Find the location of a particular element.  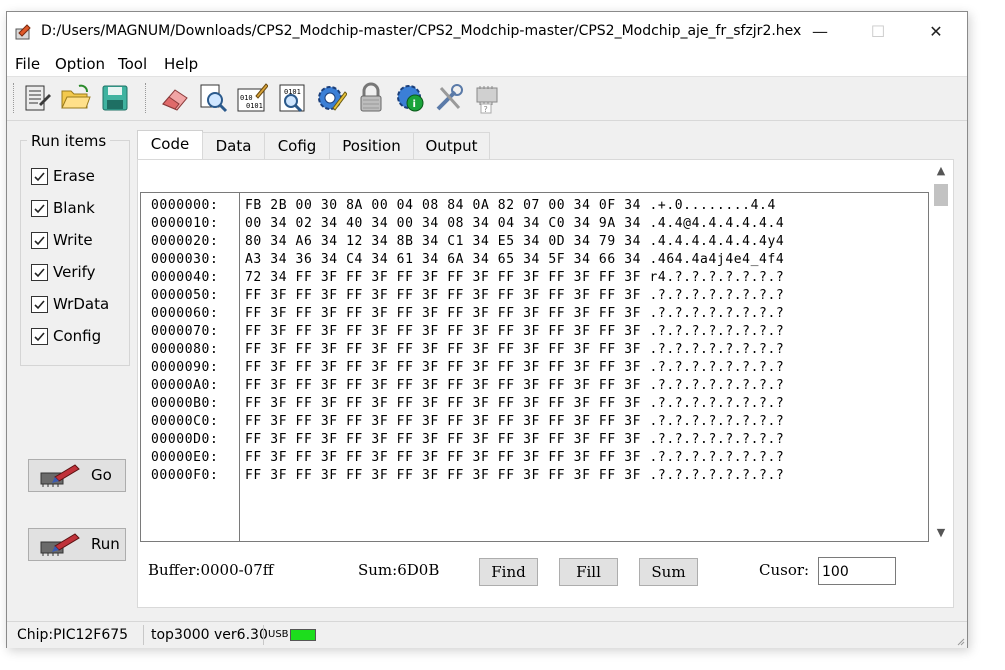

toolbar-grip is located at coordinates (15, 98).